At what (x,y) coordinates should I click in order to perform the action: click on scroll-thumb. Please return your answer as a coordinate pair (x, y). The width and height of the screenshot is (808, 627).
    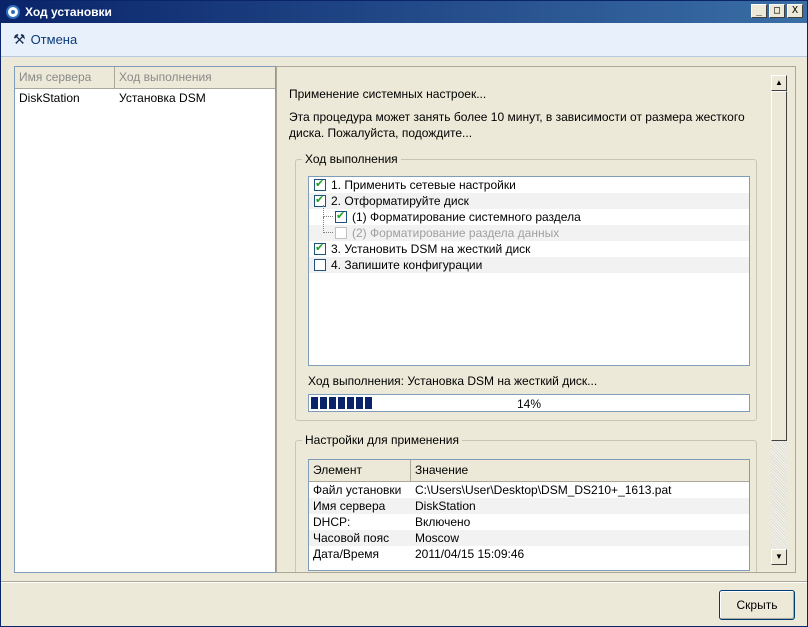
    Looking at the image, I should click on (779, 266).